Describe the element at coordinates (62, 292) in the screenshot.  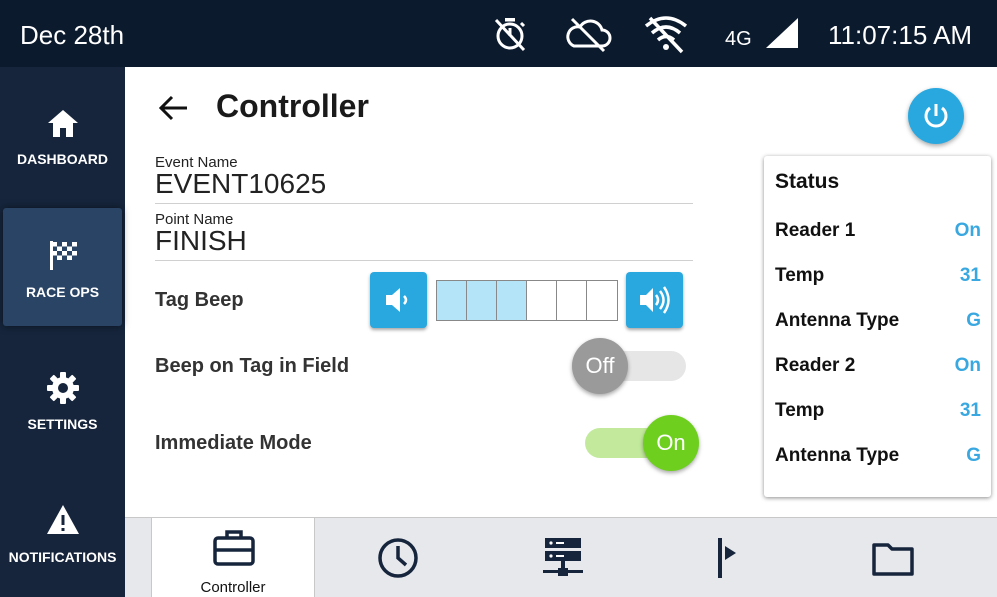
I see `sidebar-item-label: RACE OPS` at that location.